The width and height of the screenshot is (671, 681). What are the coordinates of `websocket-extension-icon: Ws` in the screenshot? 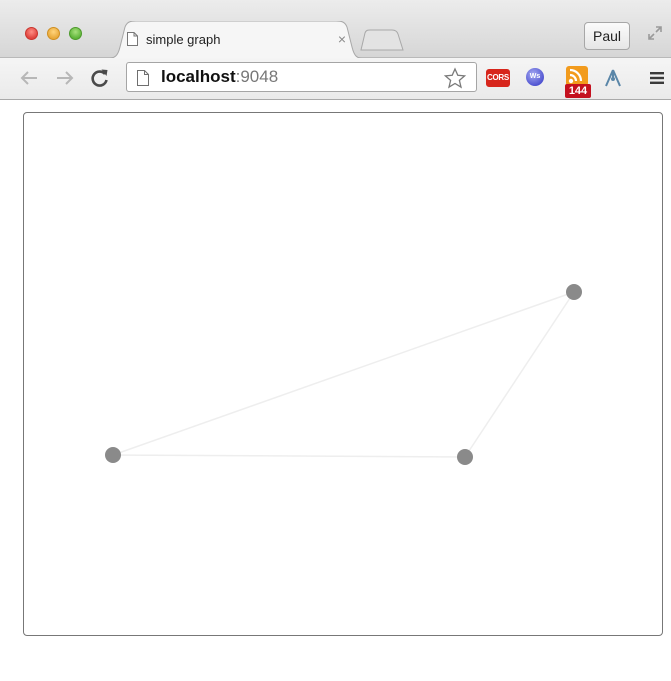 It's located at (535, 77).